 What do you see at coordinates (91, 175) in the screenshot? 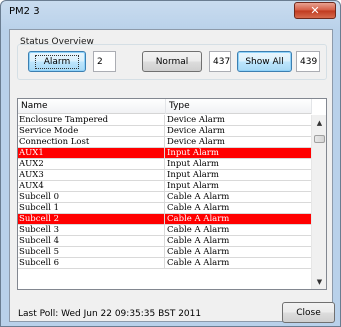
I see `cell-name: AUX3` at bounding box center [91, 175].